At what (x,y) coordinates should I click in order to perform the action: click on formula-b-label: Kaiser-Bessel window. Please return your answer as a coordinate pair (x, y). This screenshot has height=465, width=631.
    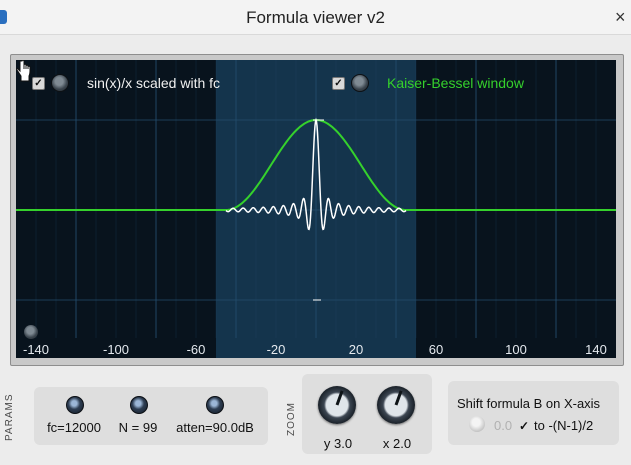
    Looking at the image, I should click on (455, 83).